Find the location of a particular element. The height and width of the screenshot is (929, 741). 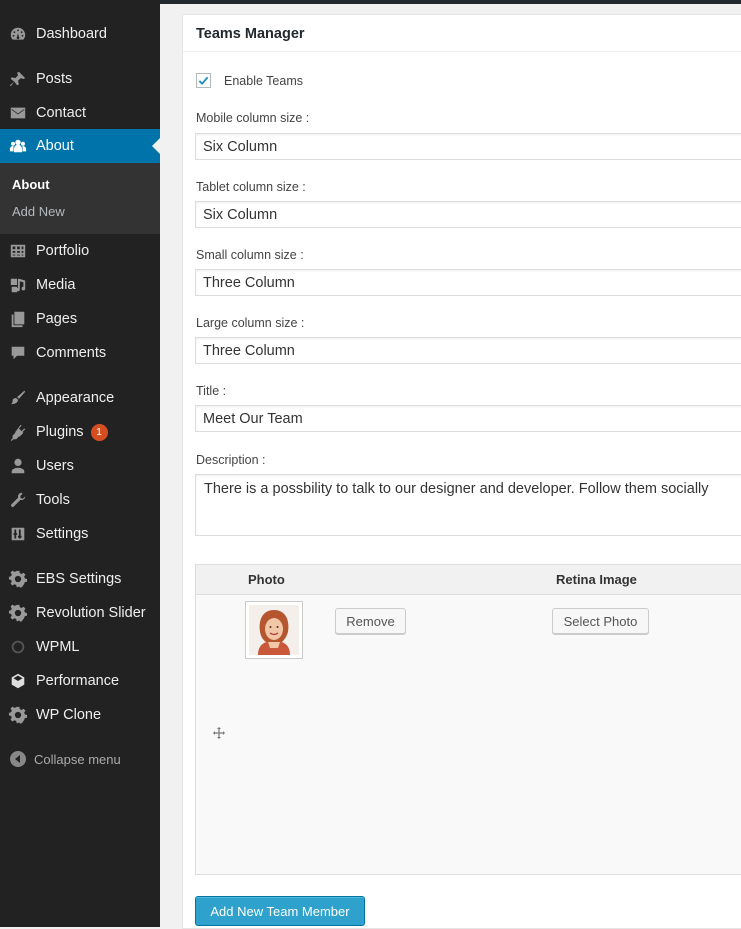

small-column-label: Small column size : is located at coordinates (250, 255).